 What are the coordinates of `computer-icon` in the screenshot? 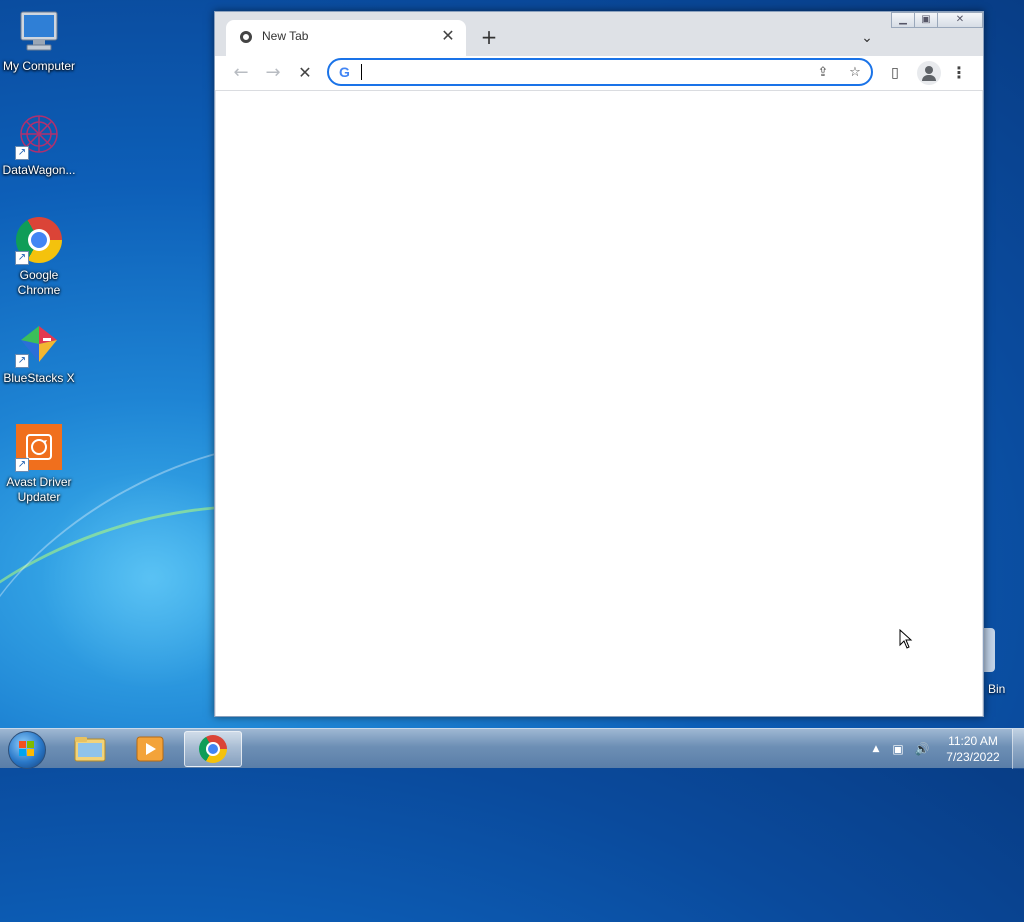 It's located at (39, 32).